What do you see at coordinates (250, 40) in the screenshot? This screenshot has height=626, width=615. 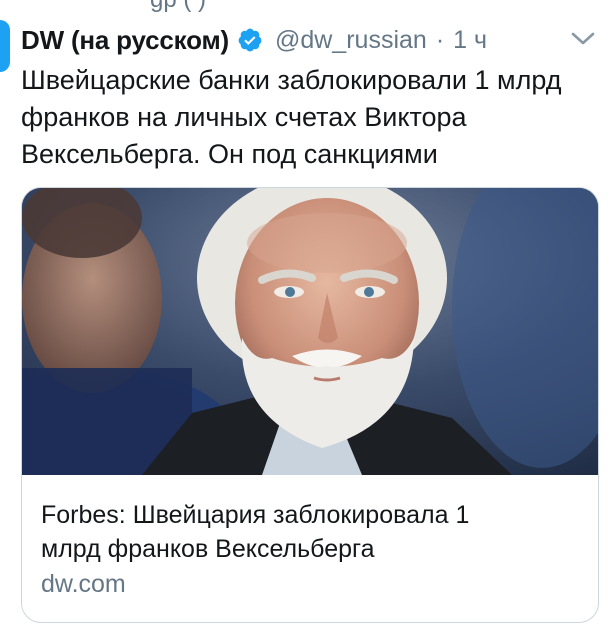 I see `verified-badge-icon` at bounding box center [250, 40].